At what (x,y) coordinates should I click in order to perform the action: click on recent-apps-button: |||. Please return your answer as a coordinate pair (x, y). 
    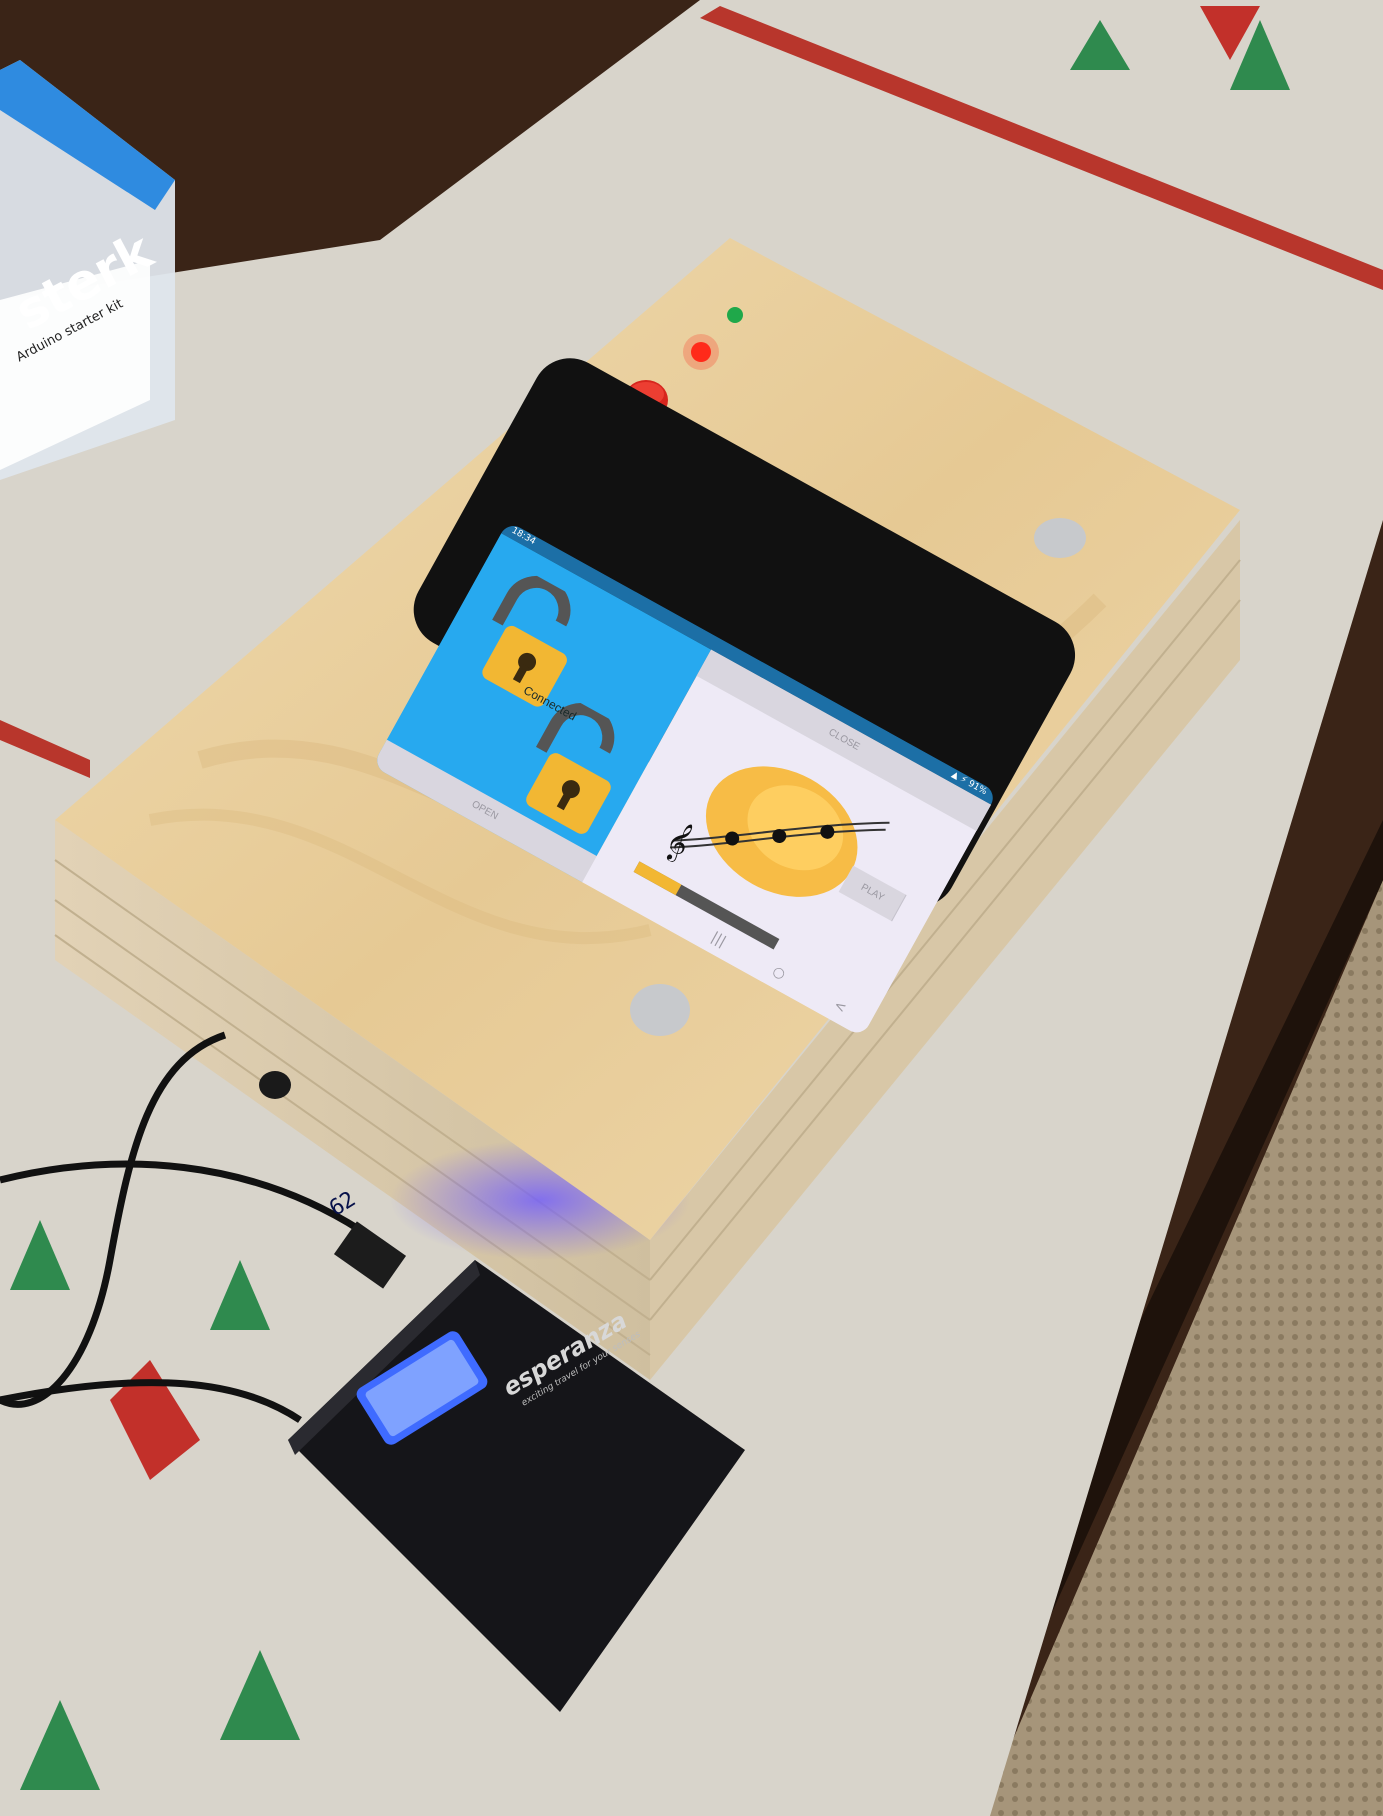
    Looking at the image, I should click on (718, 939).